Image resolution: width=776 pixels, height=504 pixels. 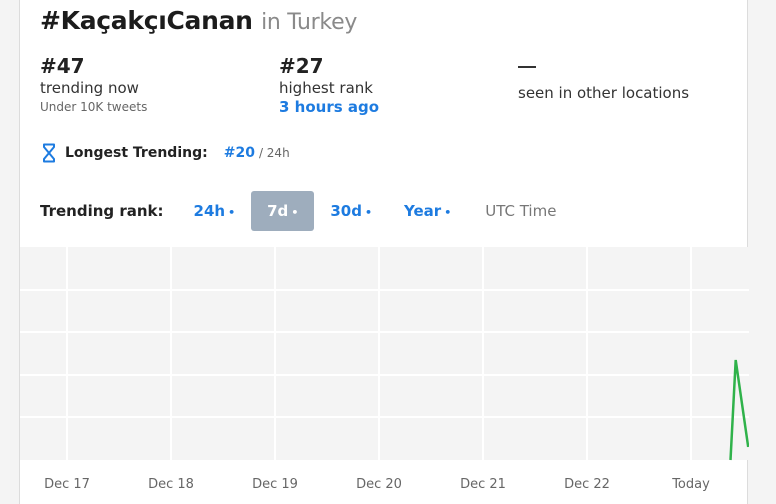 I want to click on range-year-label: Year, so click(x=423, y=211).